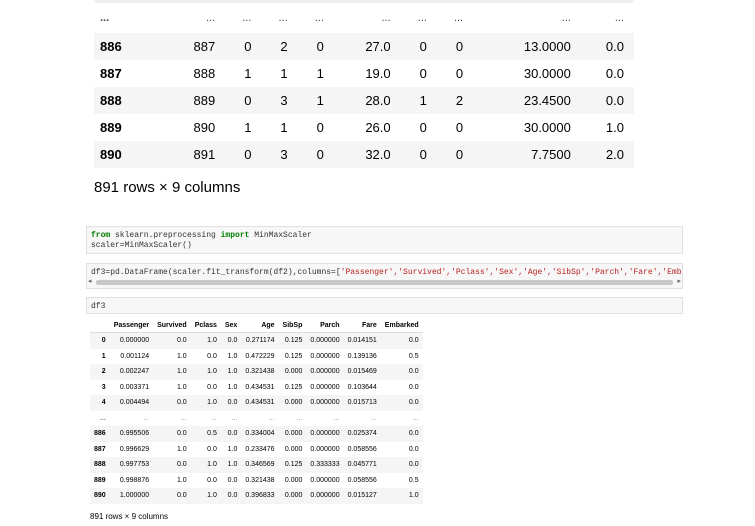 The height and width of the screenshot is (526, 755). What do you see at coordinates (364, 127) in the screenshot?
I see `table-row: 889 890 1 1 0 26.0 0 0 30.0000 1.0` at bounding box center [364, 127].